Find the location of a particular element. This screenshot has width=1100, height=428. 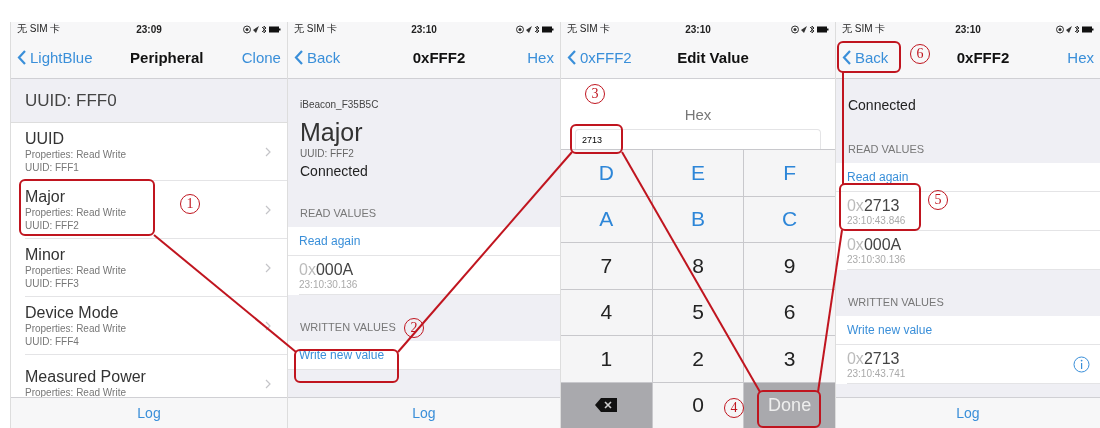

keypad-key: 8 is located at coordinates (698, 266).